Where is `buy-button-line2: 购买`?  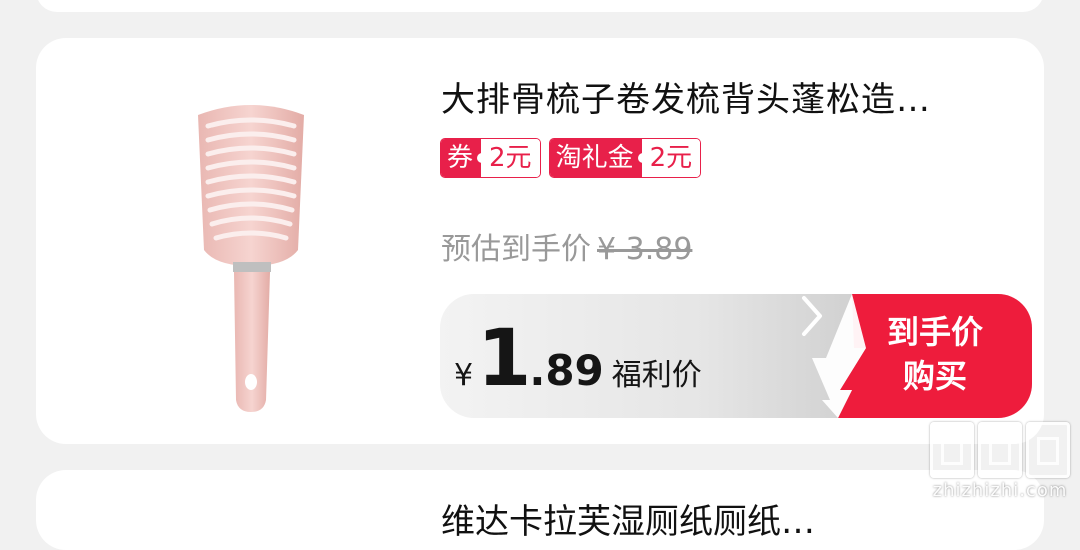
buy-button-line2: 购买 is located at coordinates (934, 376).